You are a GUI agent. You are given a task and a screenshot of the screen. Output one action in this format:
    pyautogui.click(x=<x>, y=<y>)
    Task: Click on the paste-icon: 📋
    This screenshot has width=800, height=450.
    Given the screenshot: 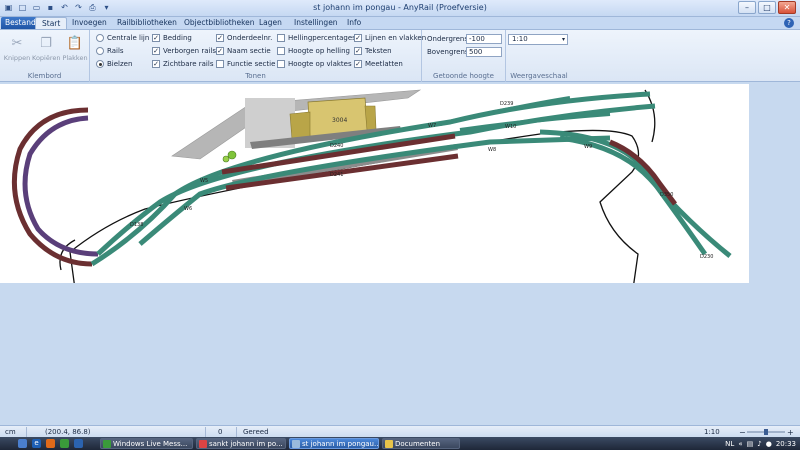 What is the action you would take?
    pyautogui.click(x=75, y=43)
    